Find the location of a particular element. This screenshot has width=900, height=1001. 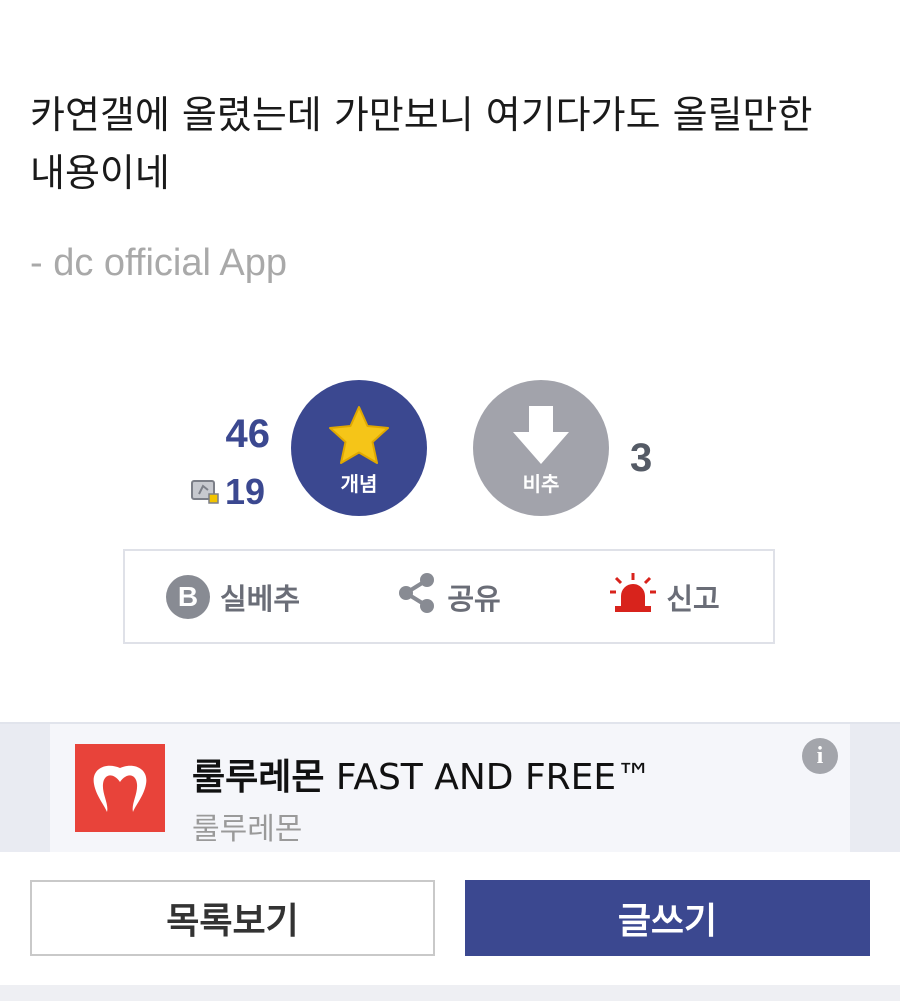

lululemon-logo-icon is located at coordinates (120, 788).